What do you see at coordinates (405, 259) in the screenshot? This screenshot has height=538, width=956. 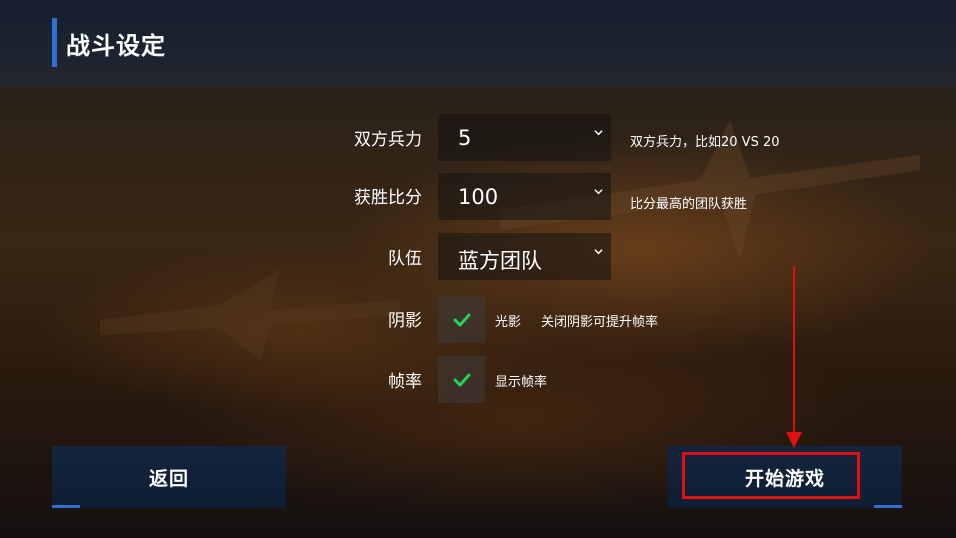 I see `team-label: 队伍` at bounding box center [405, 259].